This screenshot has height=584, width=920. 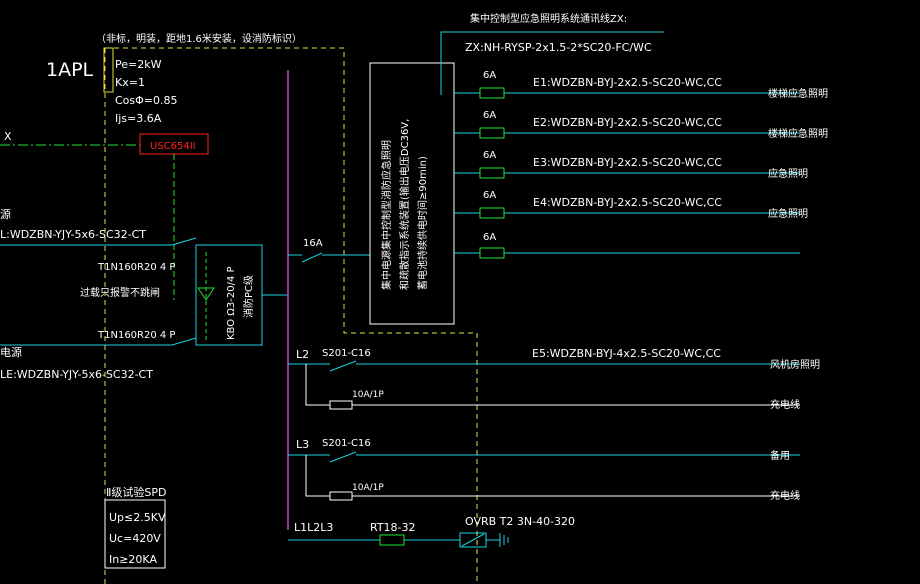 What do you see at coordinates (548, 18) in the screenshot?
I see `comm-header: 集中控制型应急照明系统通讯线ZX:` at bounding box center [548, 18].